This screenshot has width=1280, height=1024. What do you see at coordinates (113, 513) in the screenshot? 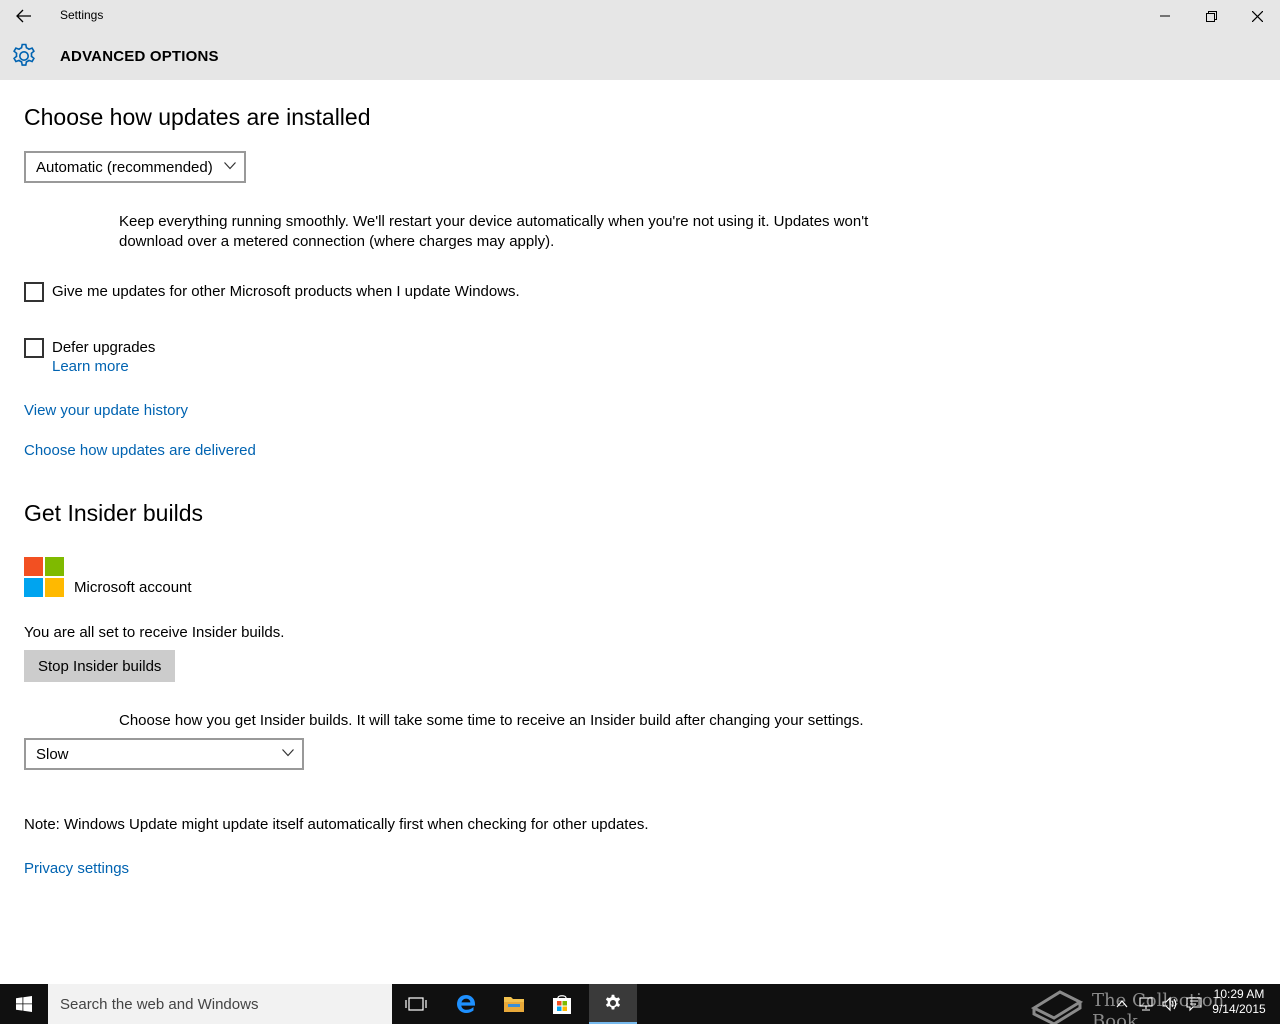
I see `insider-heading: Get Insider builds` at bounding box center [113, 513].